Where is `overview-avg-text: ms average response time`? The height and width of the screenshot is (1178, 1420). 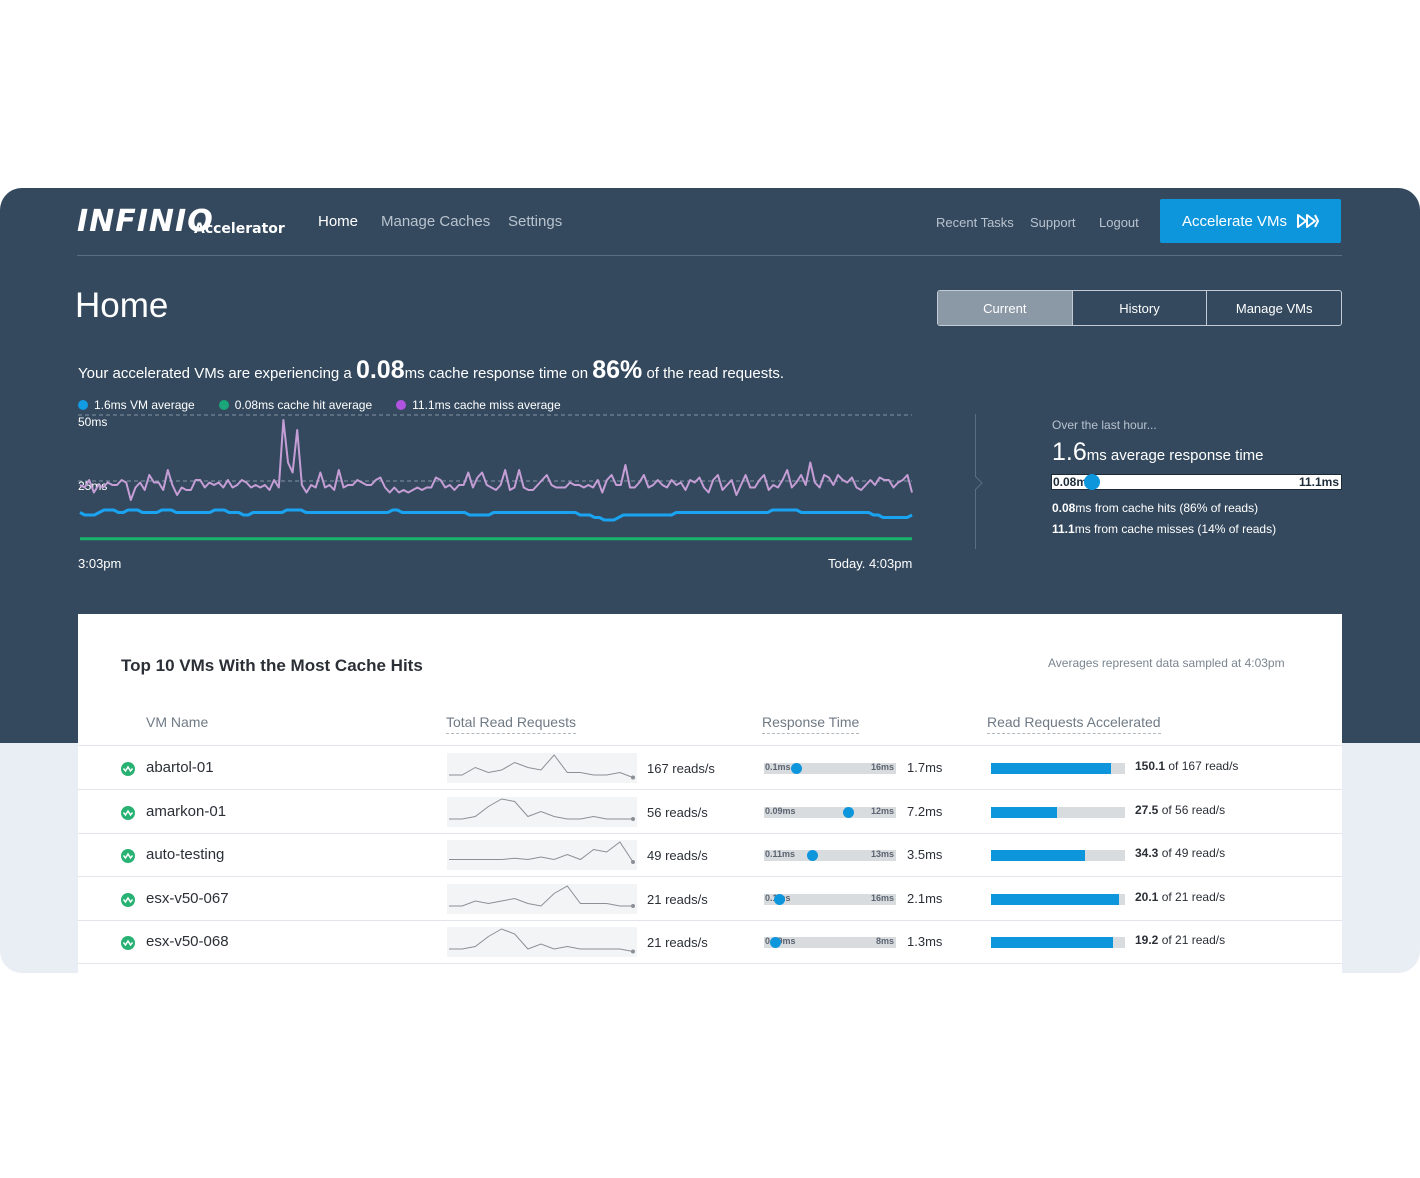 overview-avg-text: ms average response time is located at coordinates (1175, 455).